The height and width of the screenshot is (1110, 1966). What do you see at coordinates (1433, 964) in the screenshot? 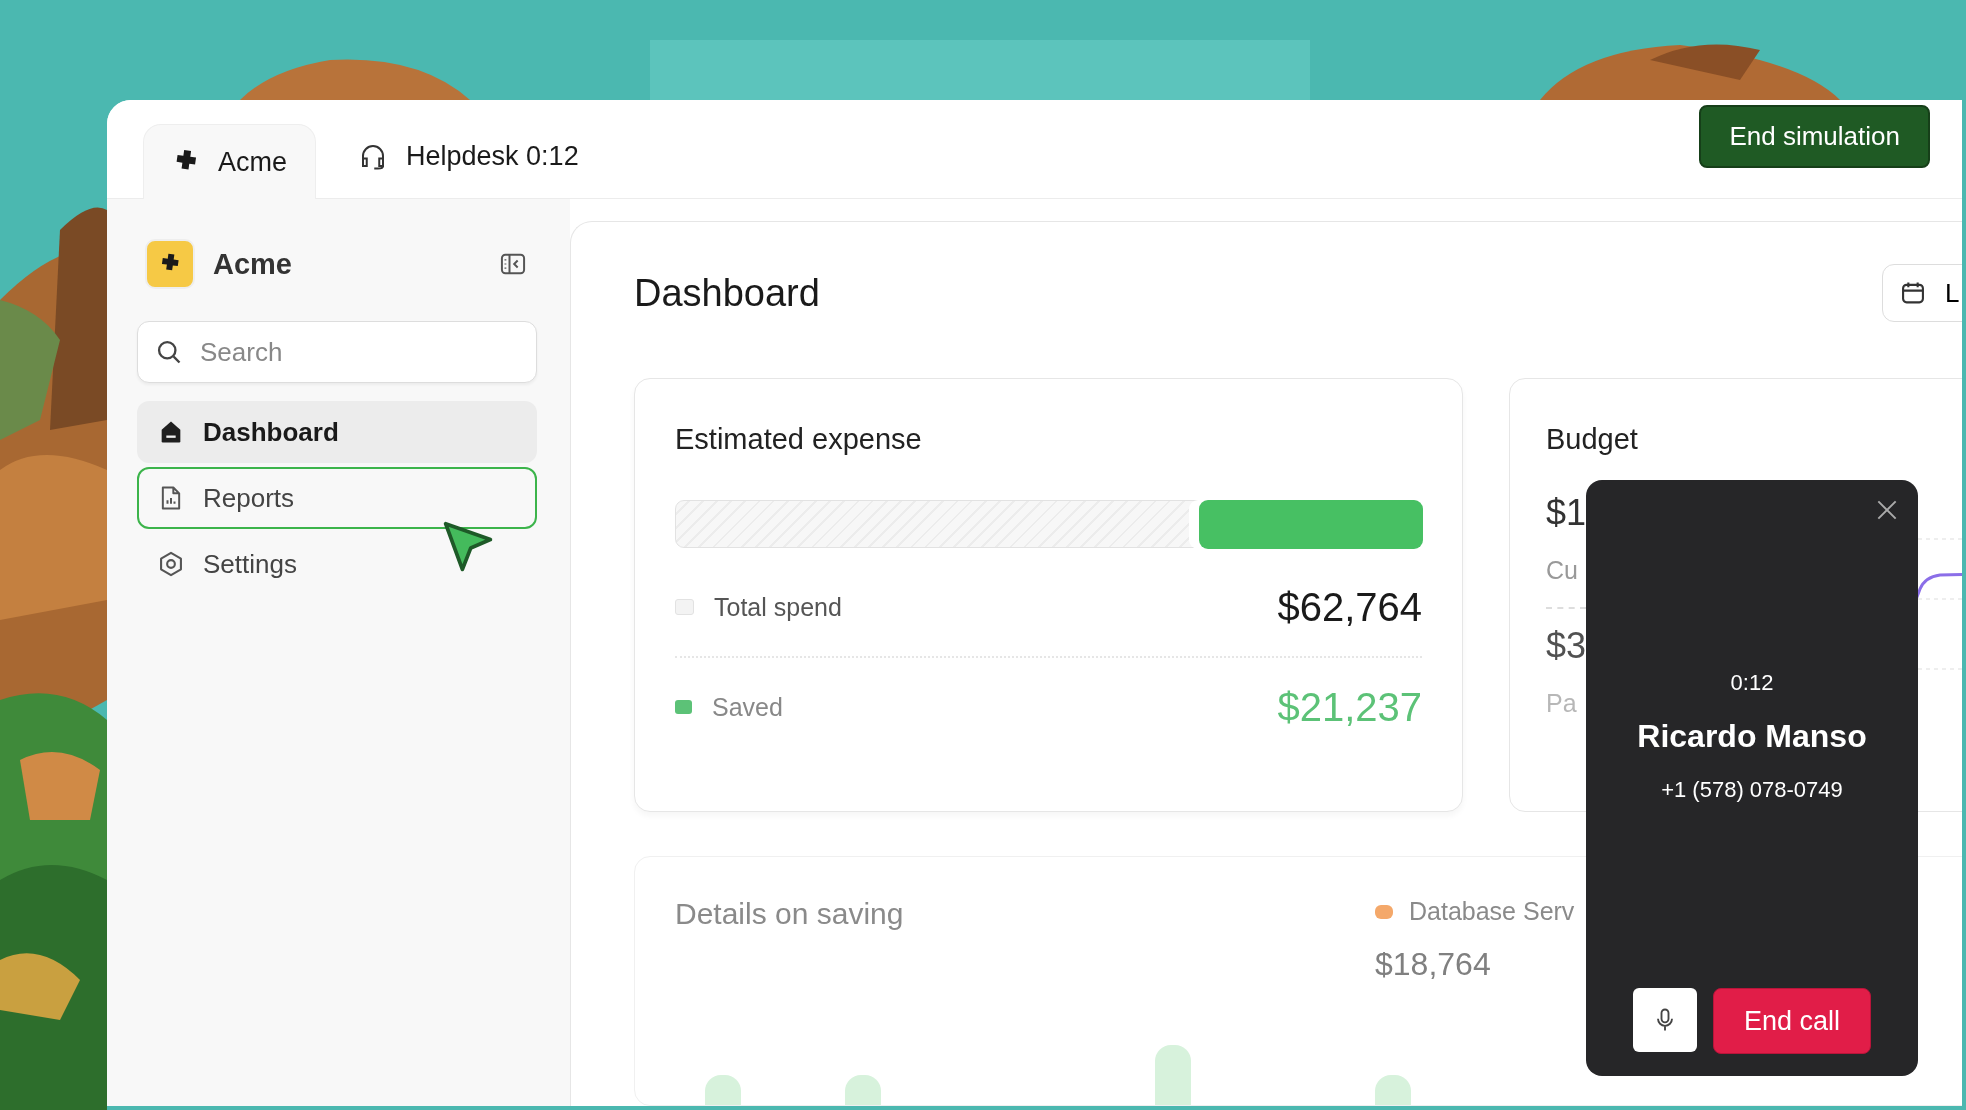
I see `amount: $18,764` at bounding box center [1433, 964].